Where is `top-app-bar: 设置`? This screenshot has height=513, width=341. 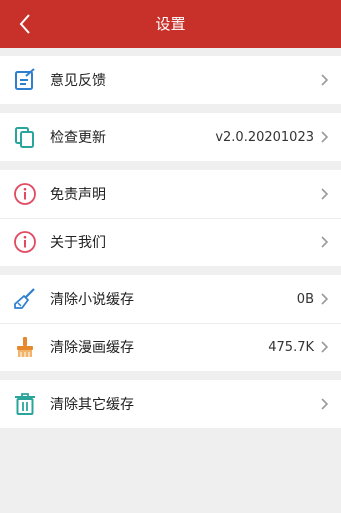
top-app-bar: 设置 is located at coordinates (170, 24).